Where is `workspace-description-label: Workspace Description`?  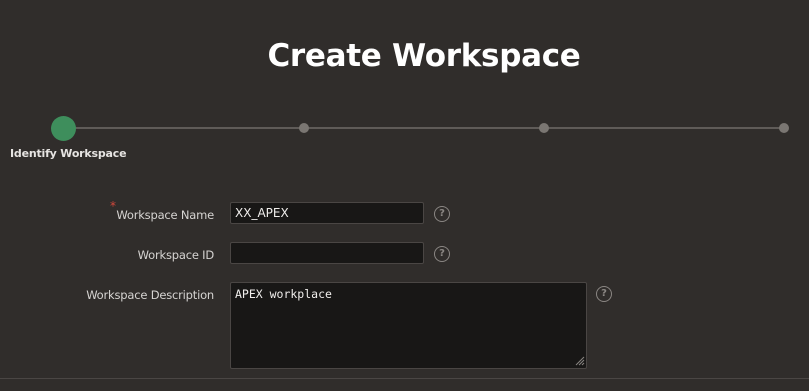 workspace-description-label: Workspace Description is located at coordinates (150, 295).